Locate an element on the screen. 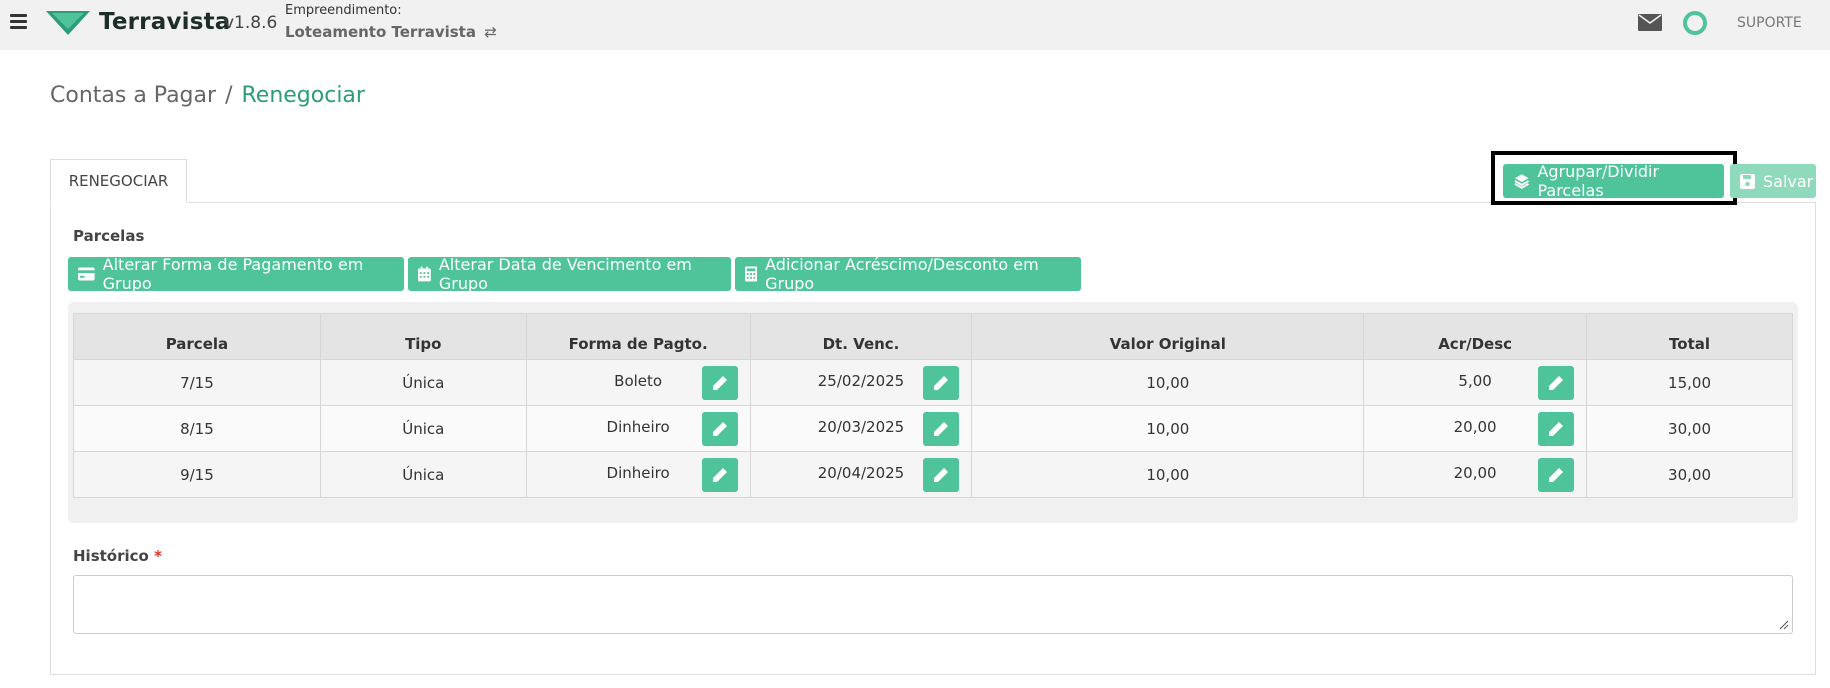  cell-forma: Boleto is located at coordinates (638, 382).